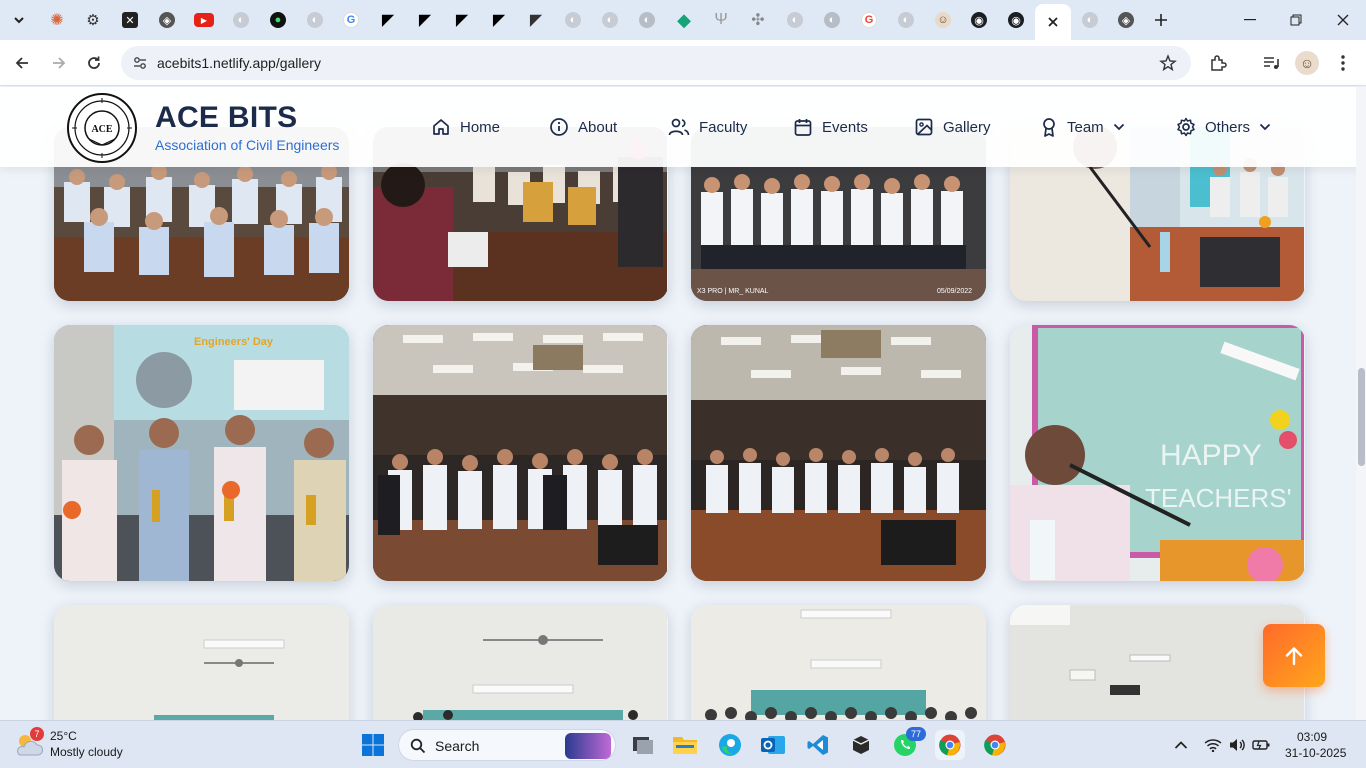  What do you see at coordinates (1312, 737) in the screenshot?
I see `clock-time: 03:09` at bounding box center [1312, 737].